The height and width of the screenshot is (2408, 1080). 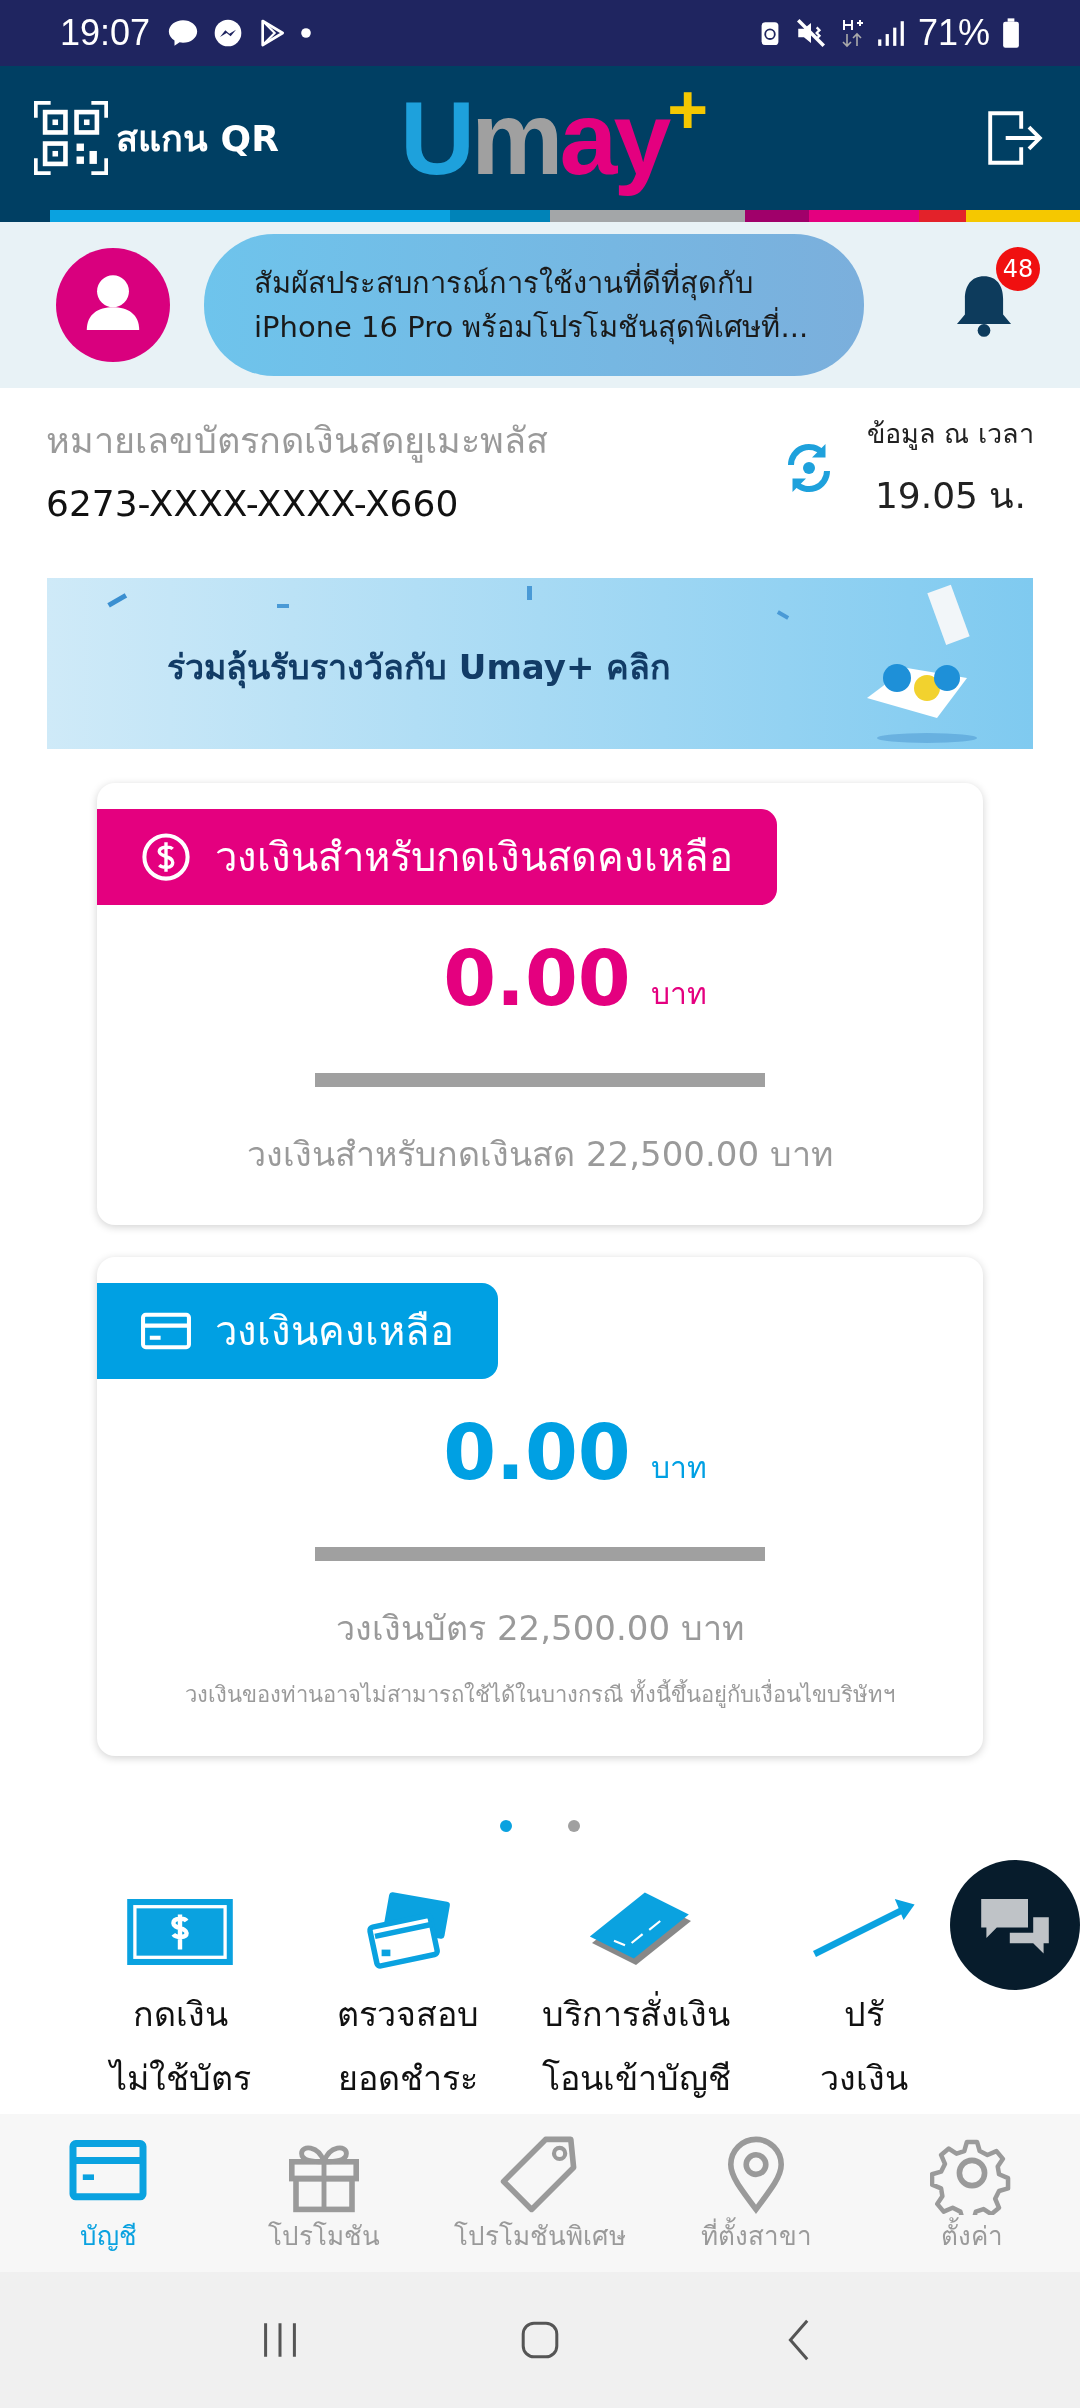 I want to click on chat-icon, so click(x=1015, y=1925).